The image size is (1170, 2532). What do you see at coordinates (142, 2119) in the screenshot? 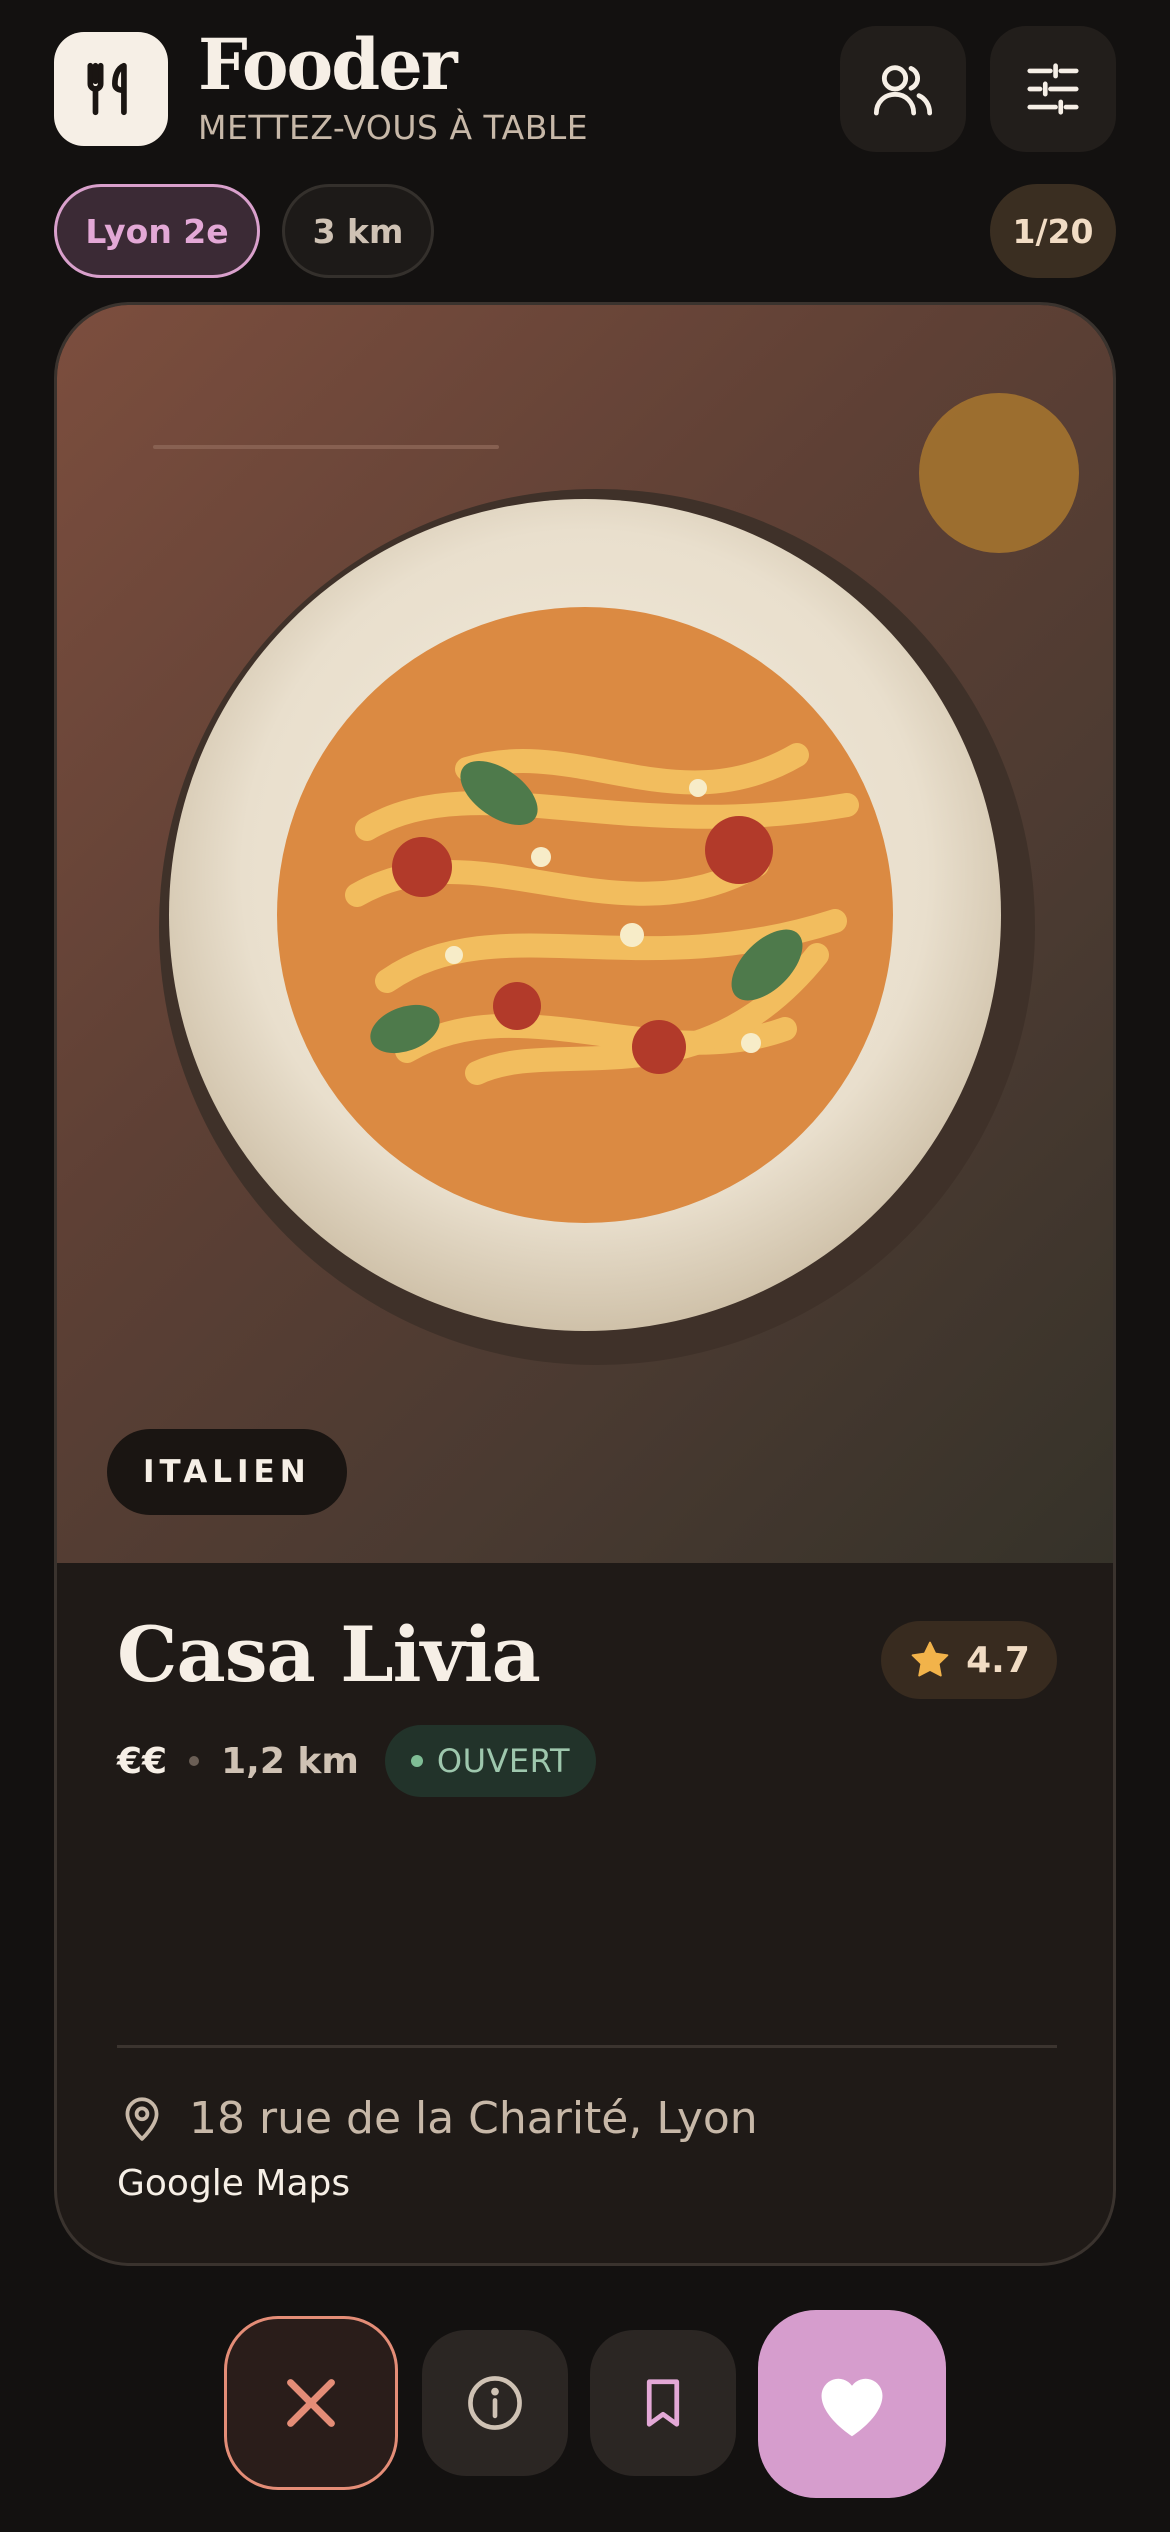
I see `map-pin-icon` at bounding box center [142, 2119].